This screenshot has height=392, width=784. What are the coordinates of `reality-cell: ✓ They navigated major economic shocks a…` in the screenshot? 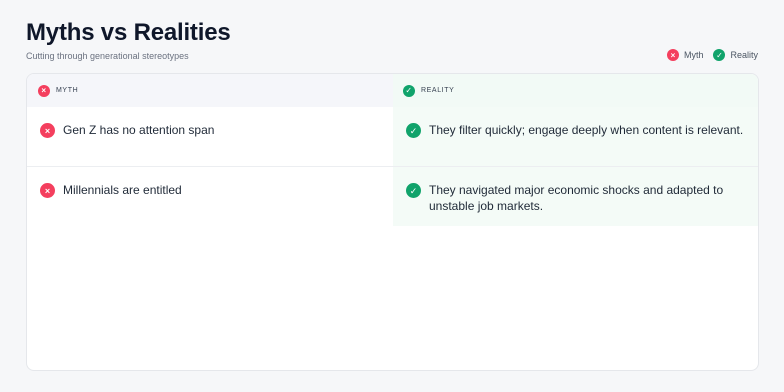 It's located at (575, 196).